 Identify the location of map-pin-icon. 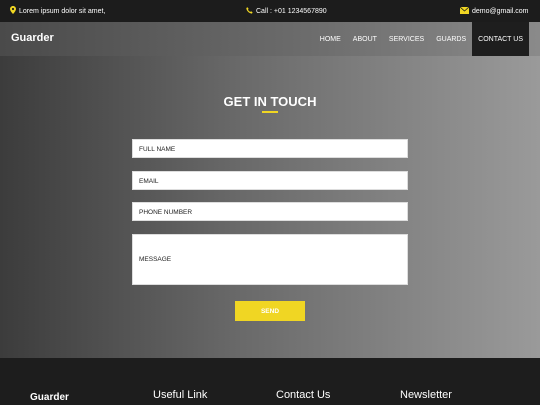
(13, 11).